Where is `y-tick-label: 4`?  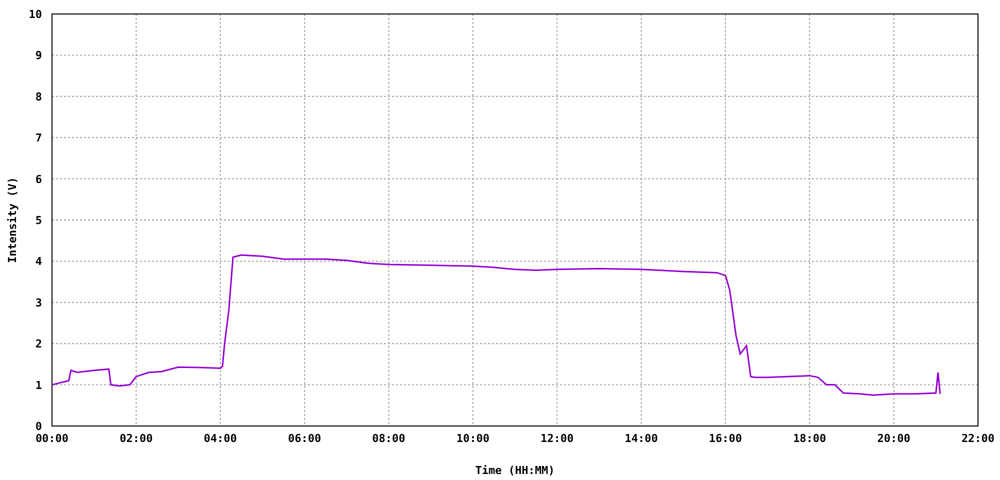 y-tick-label: 4 is located at coordinates (38, 261).